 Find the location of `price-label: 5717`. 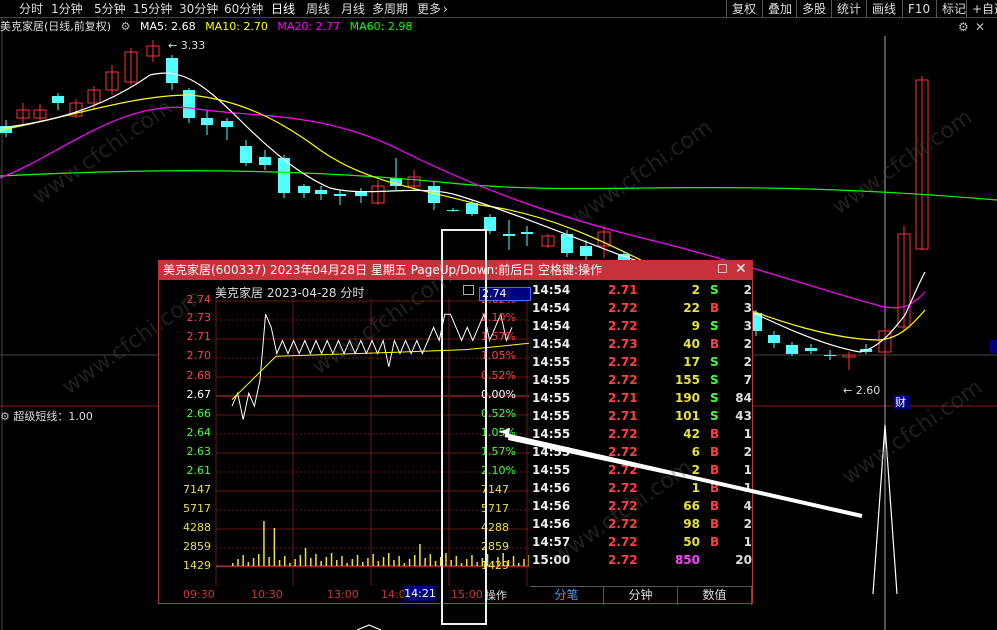

price-label: 5717 is located at coordinates (197, 508).